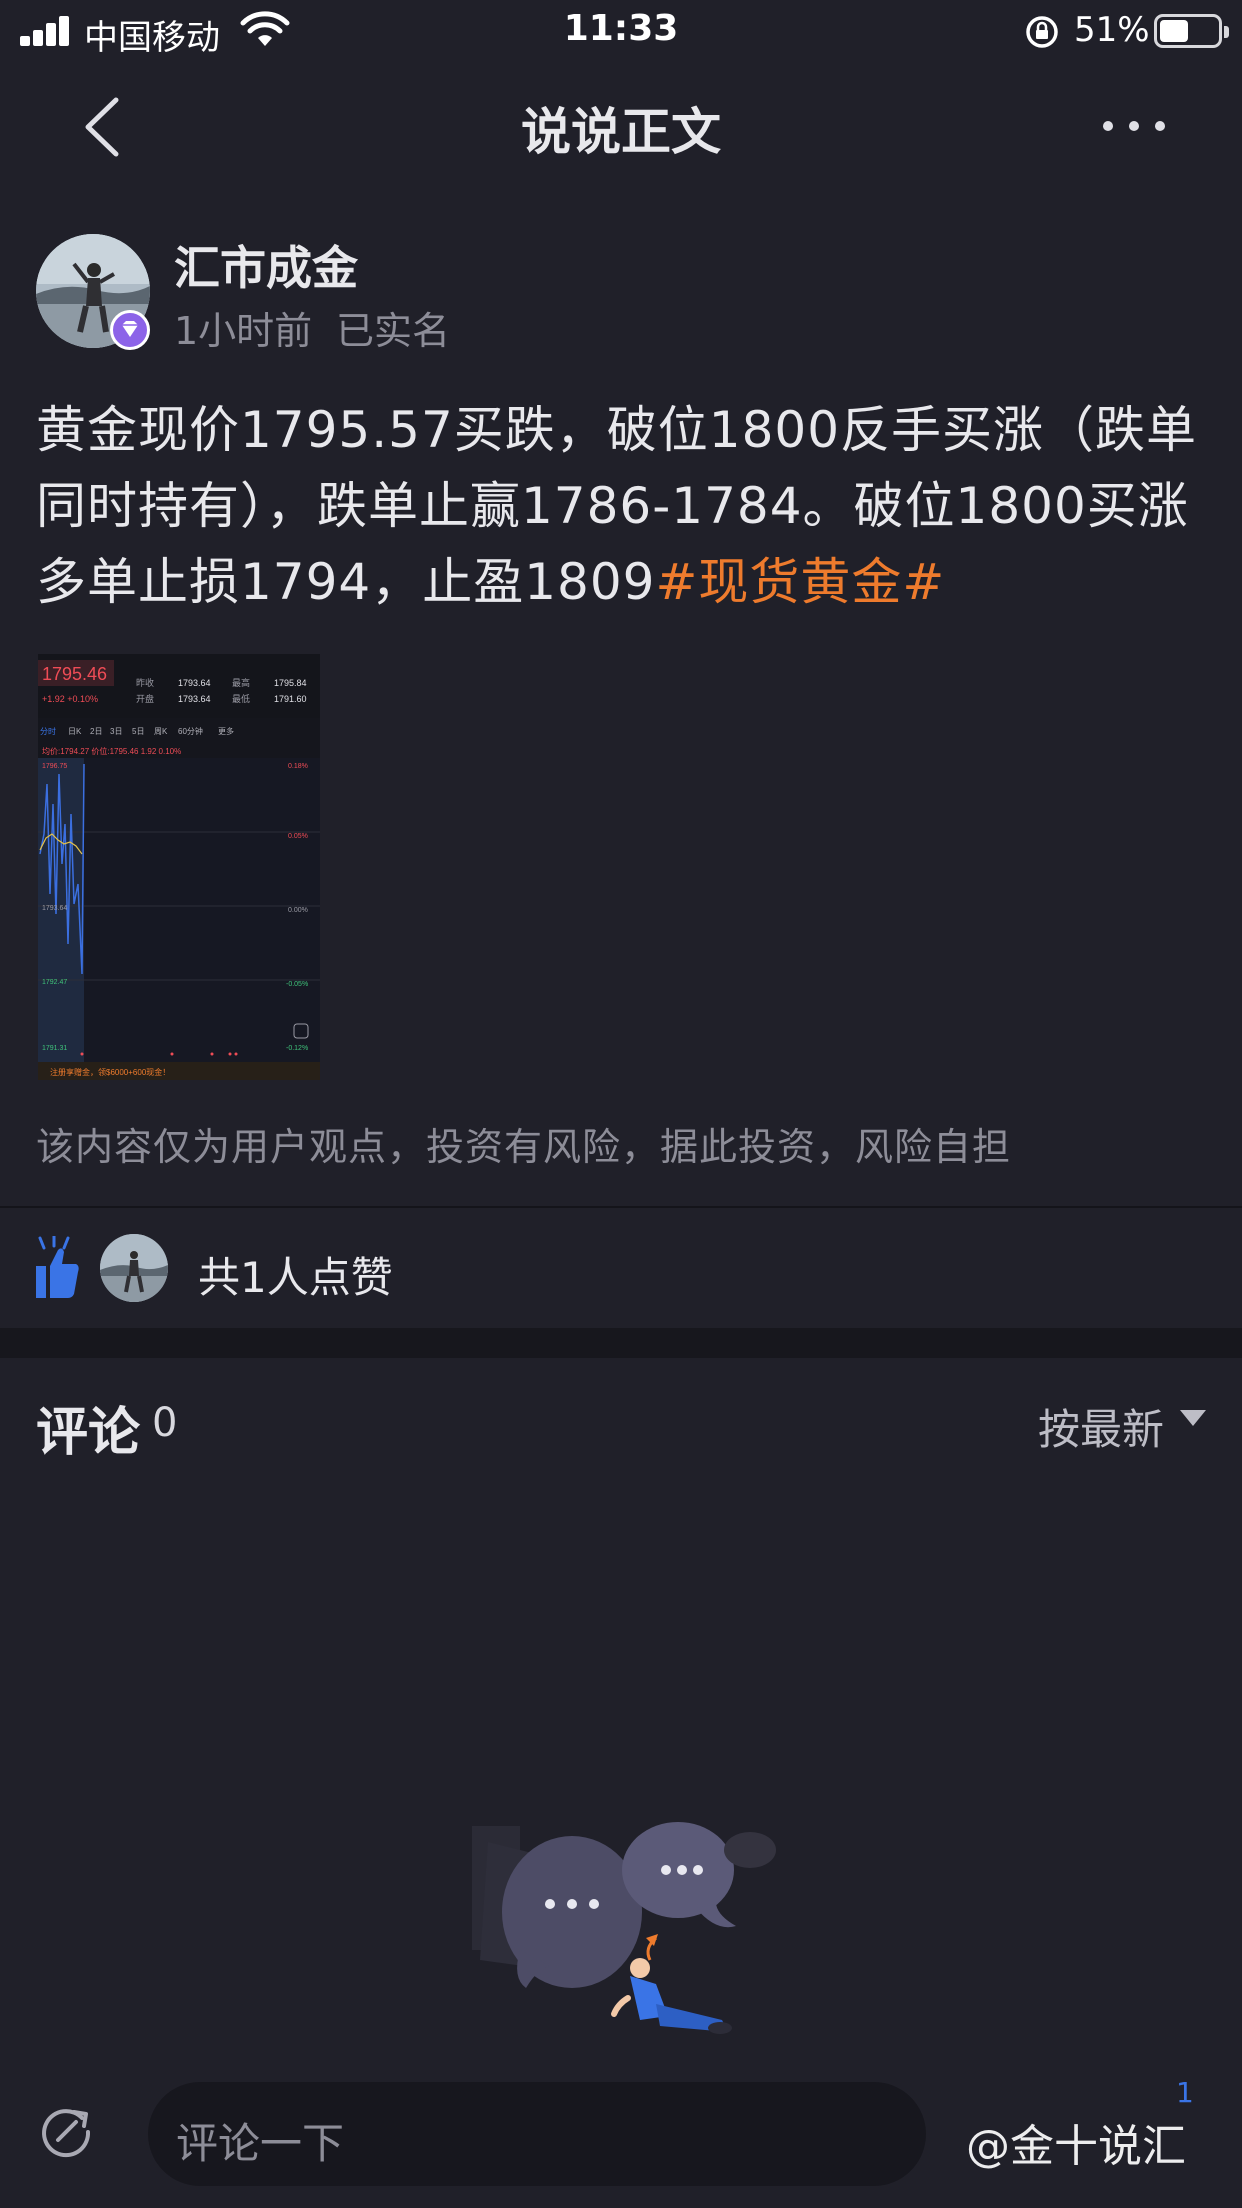  Describe the element at coordinates (161, 731) in the screenshot. I see `chart-tab: 周K` at that location.